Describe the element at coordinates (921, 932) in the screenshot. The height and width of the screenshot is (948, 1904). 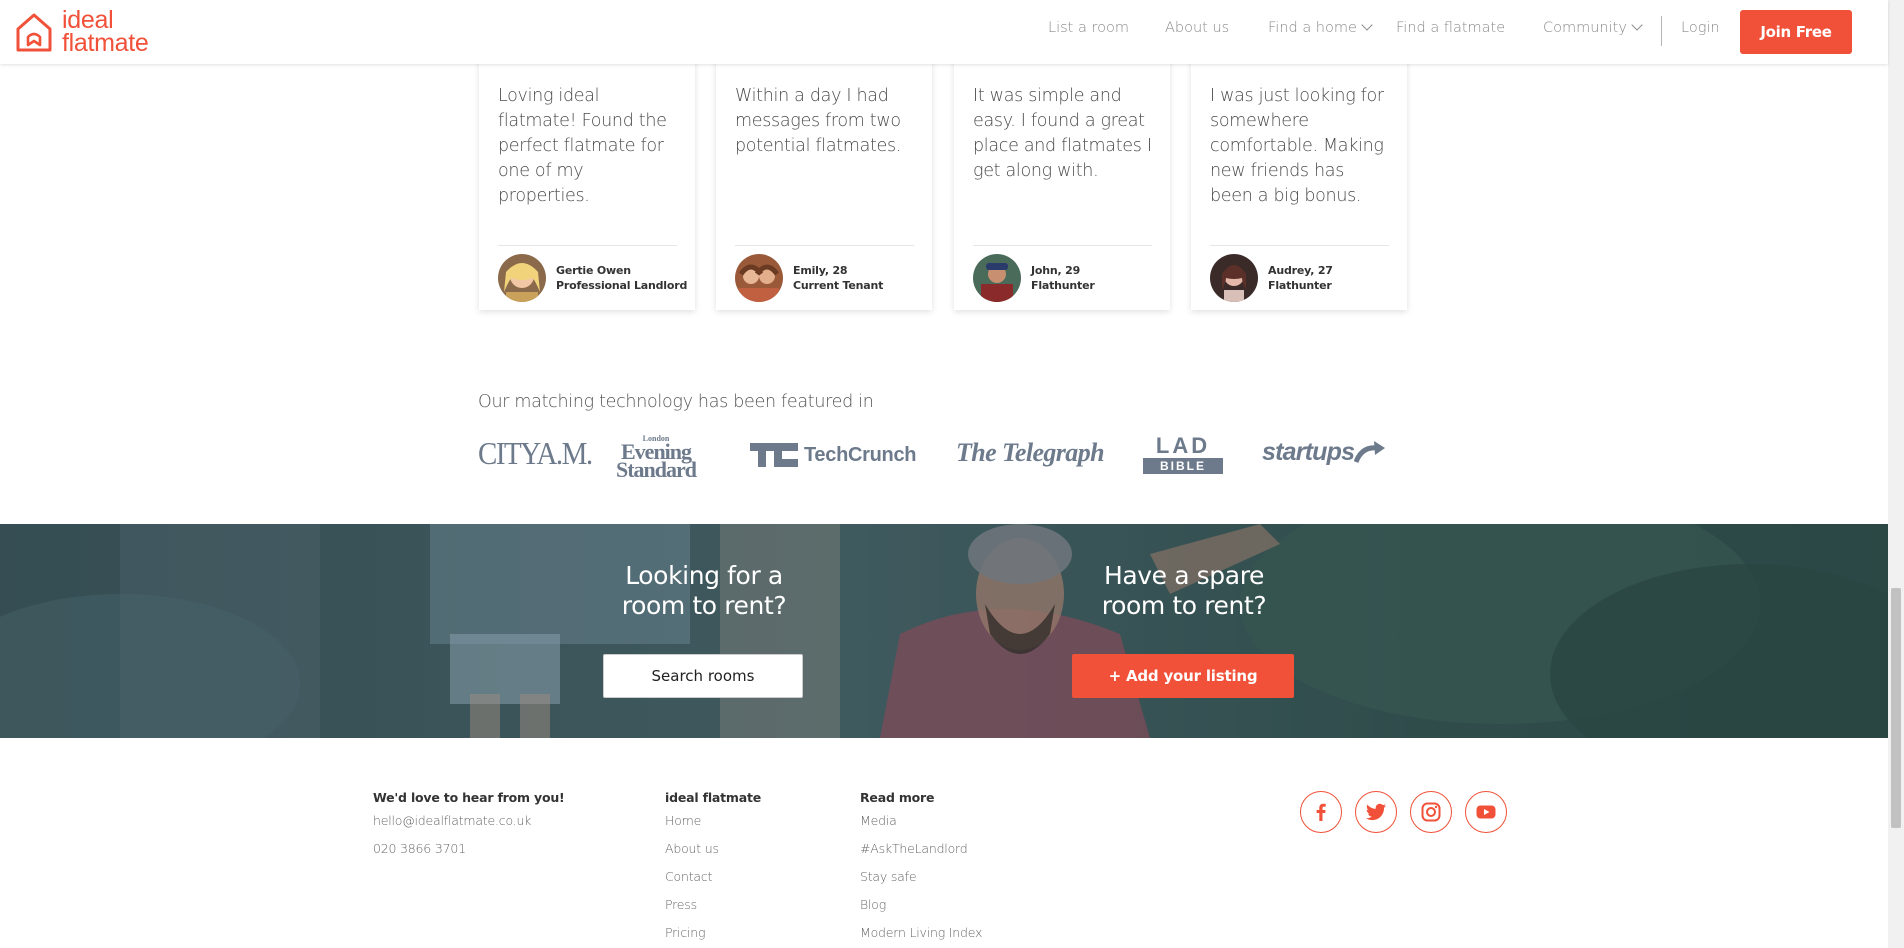
I see `footer-link-modern-living-index: Modern Living Index` at that location.